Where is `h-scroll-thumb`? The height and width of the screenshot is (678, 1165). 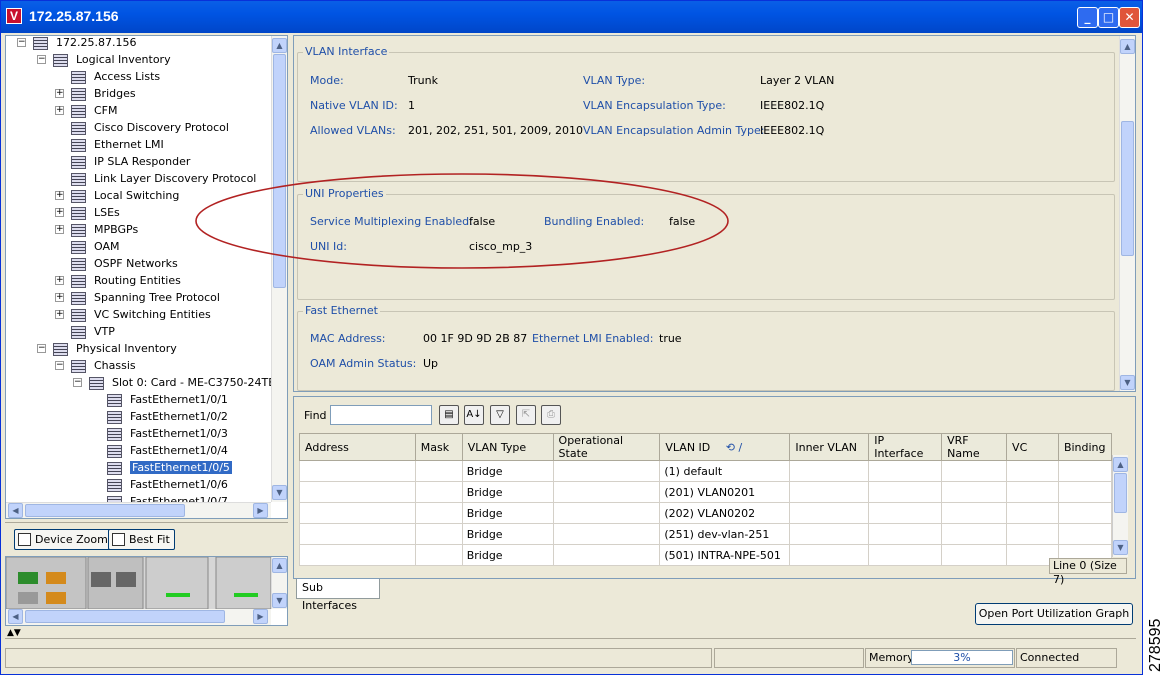
h-scroll-thumb is located at coordinates (105, 510).